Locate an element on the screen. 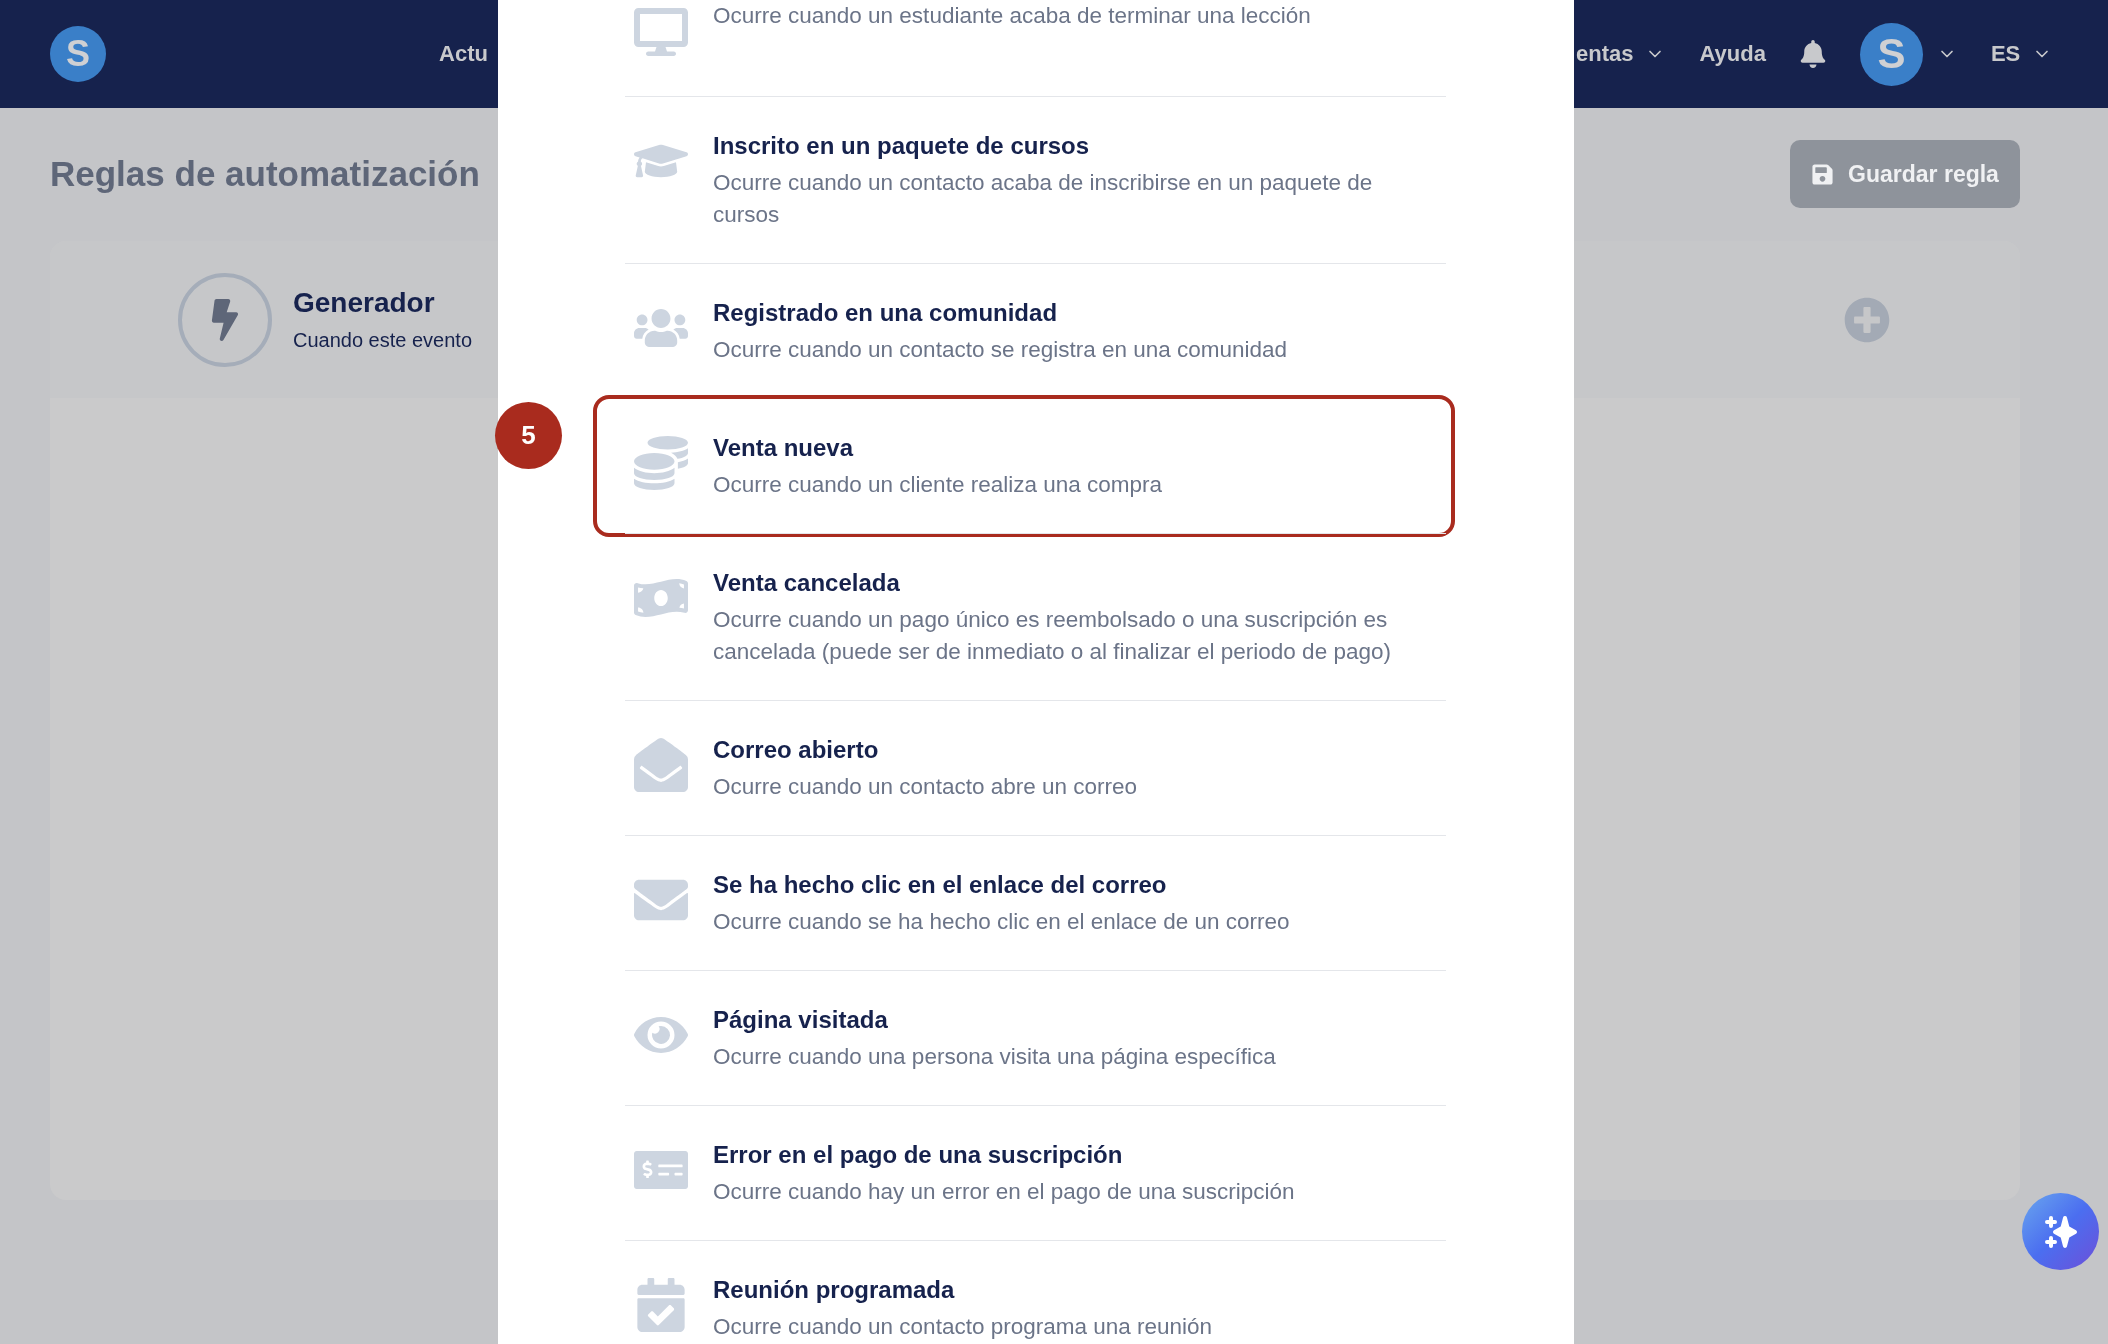 Image resolution: width=2108 pixels, height=1344 pixels. lightning-icon is located at coordinates (225, 319).